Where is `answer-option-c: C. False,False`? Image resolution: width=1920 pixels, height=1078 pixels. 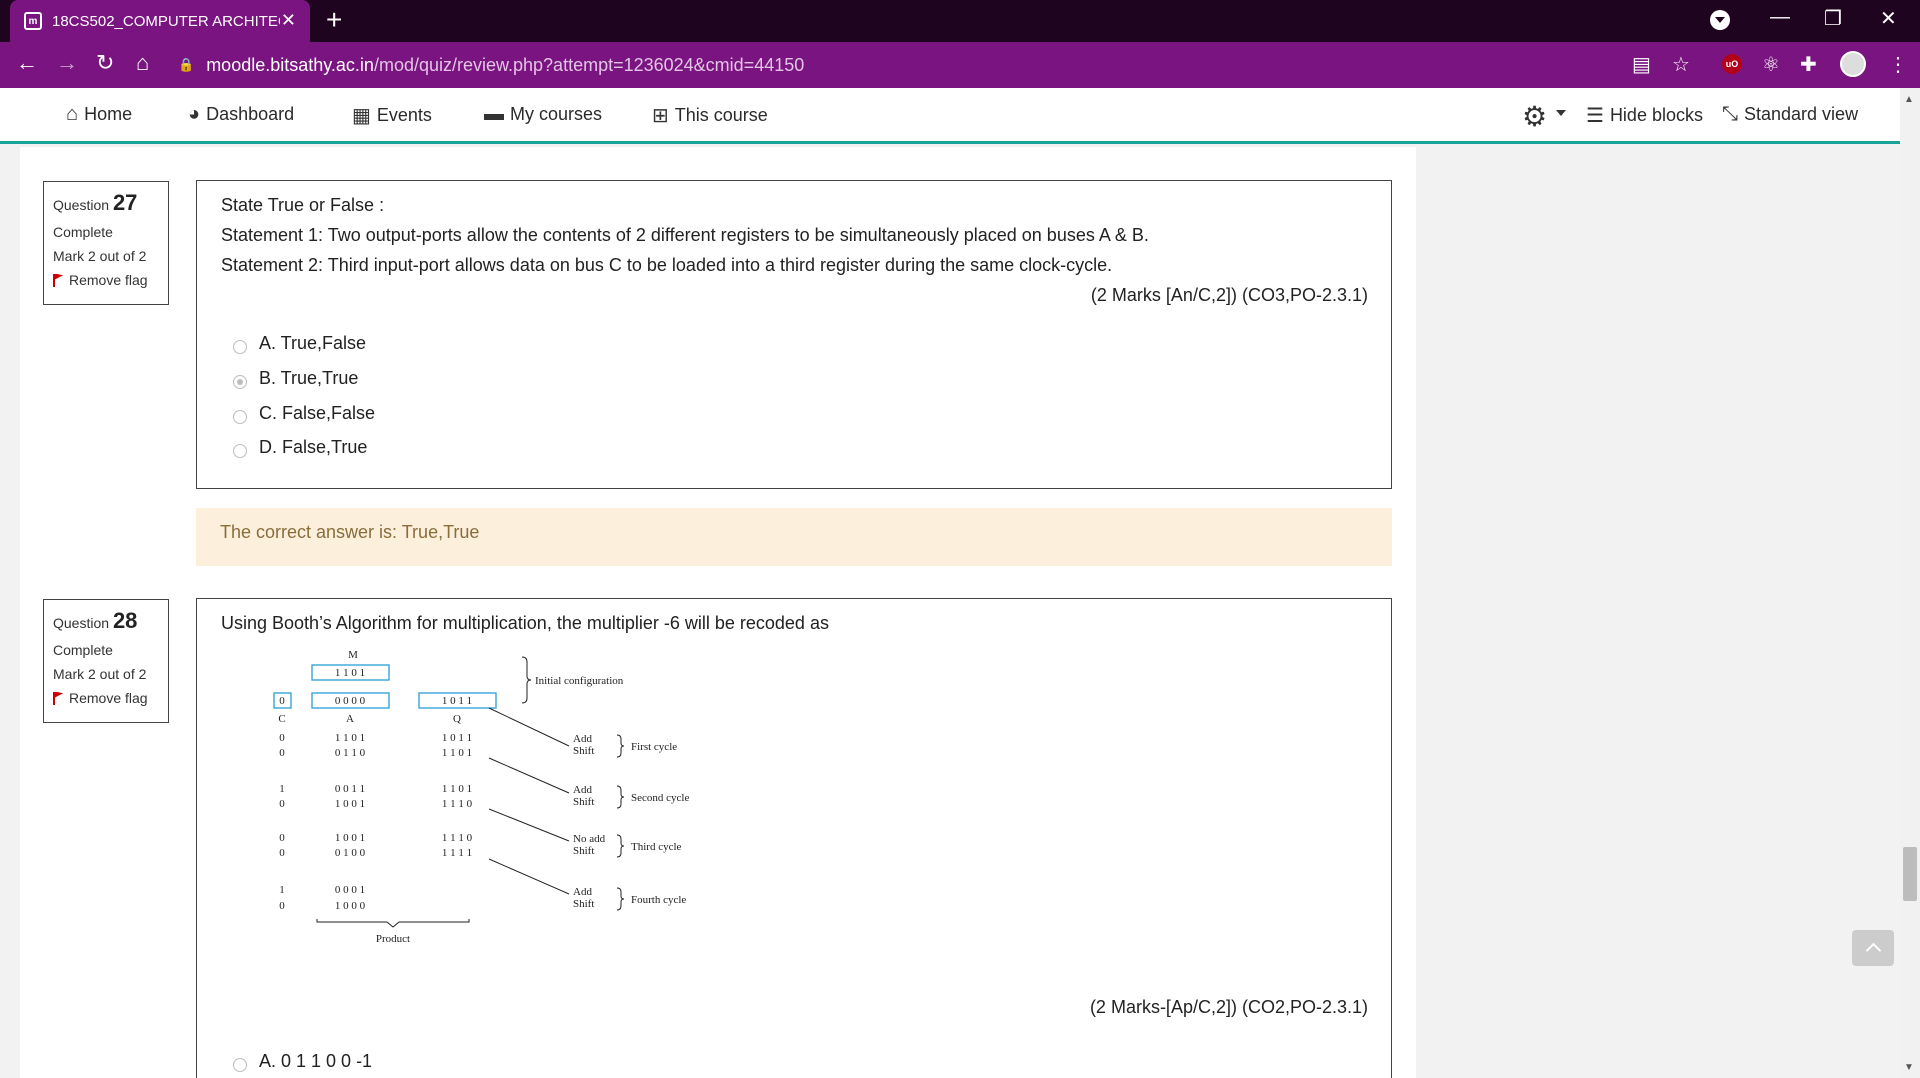
answer-option-c: C. False,False is located at coordinates (304, 413).